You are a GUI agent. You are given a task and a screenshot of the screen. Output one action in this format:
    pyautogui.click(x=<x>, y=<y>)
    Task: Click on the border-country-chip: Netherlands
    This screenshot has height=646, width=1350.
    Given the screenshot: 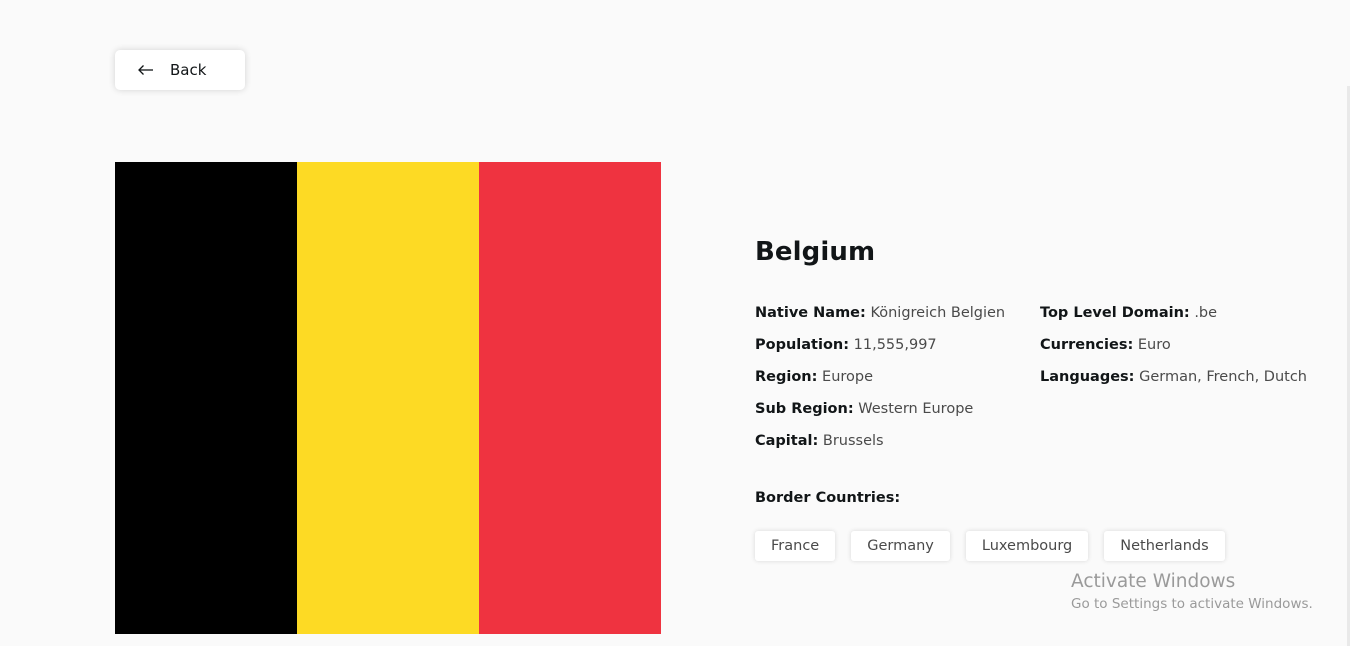 What is the action you would take?
    pyautogui.click(x=1164, y=546)
    